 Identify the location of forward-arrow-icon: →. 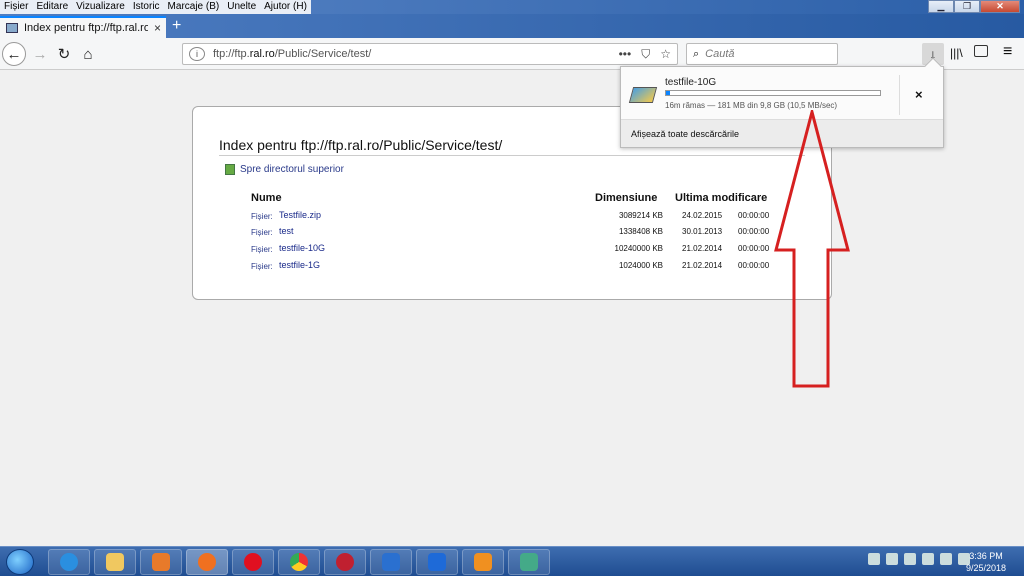
(40, 54).